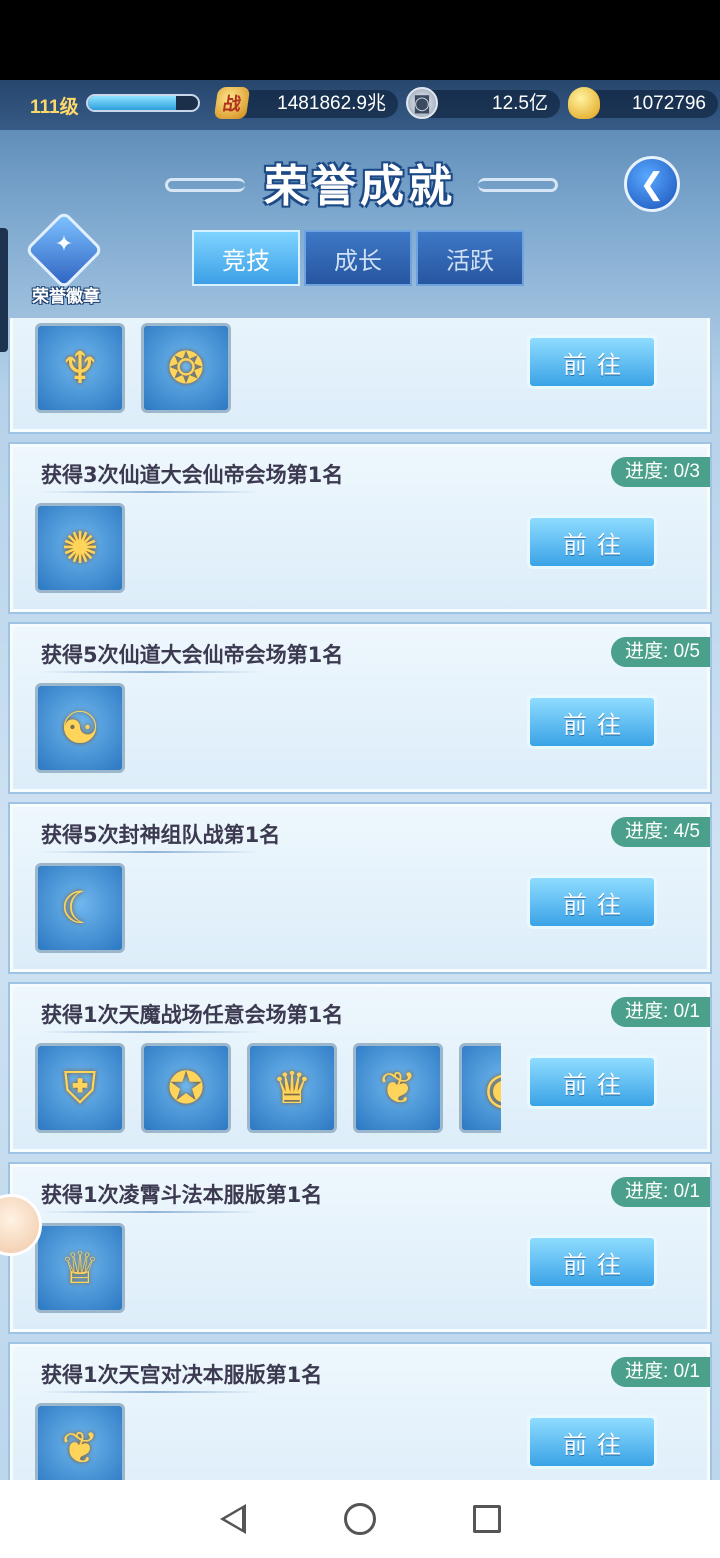  What do you see at coordinates (80, 548) in the screenshot?
I see `golden-phoenix-icon: ✺` at bounding box center [80, 548].